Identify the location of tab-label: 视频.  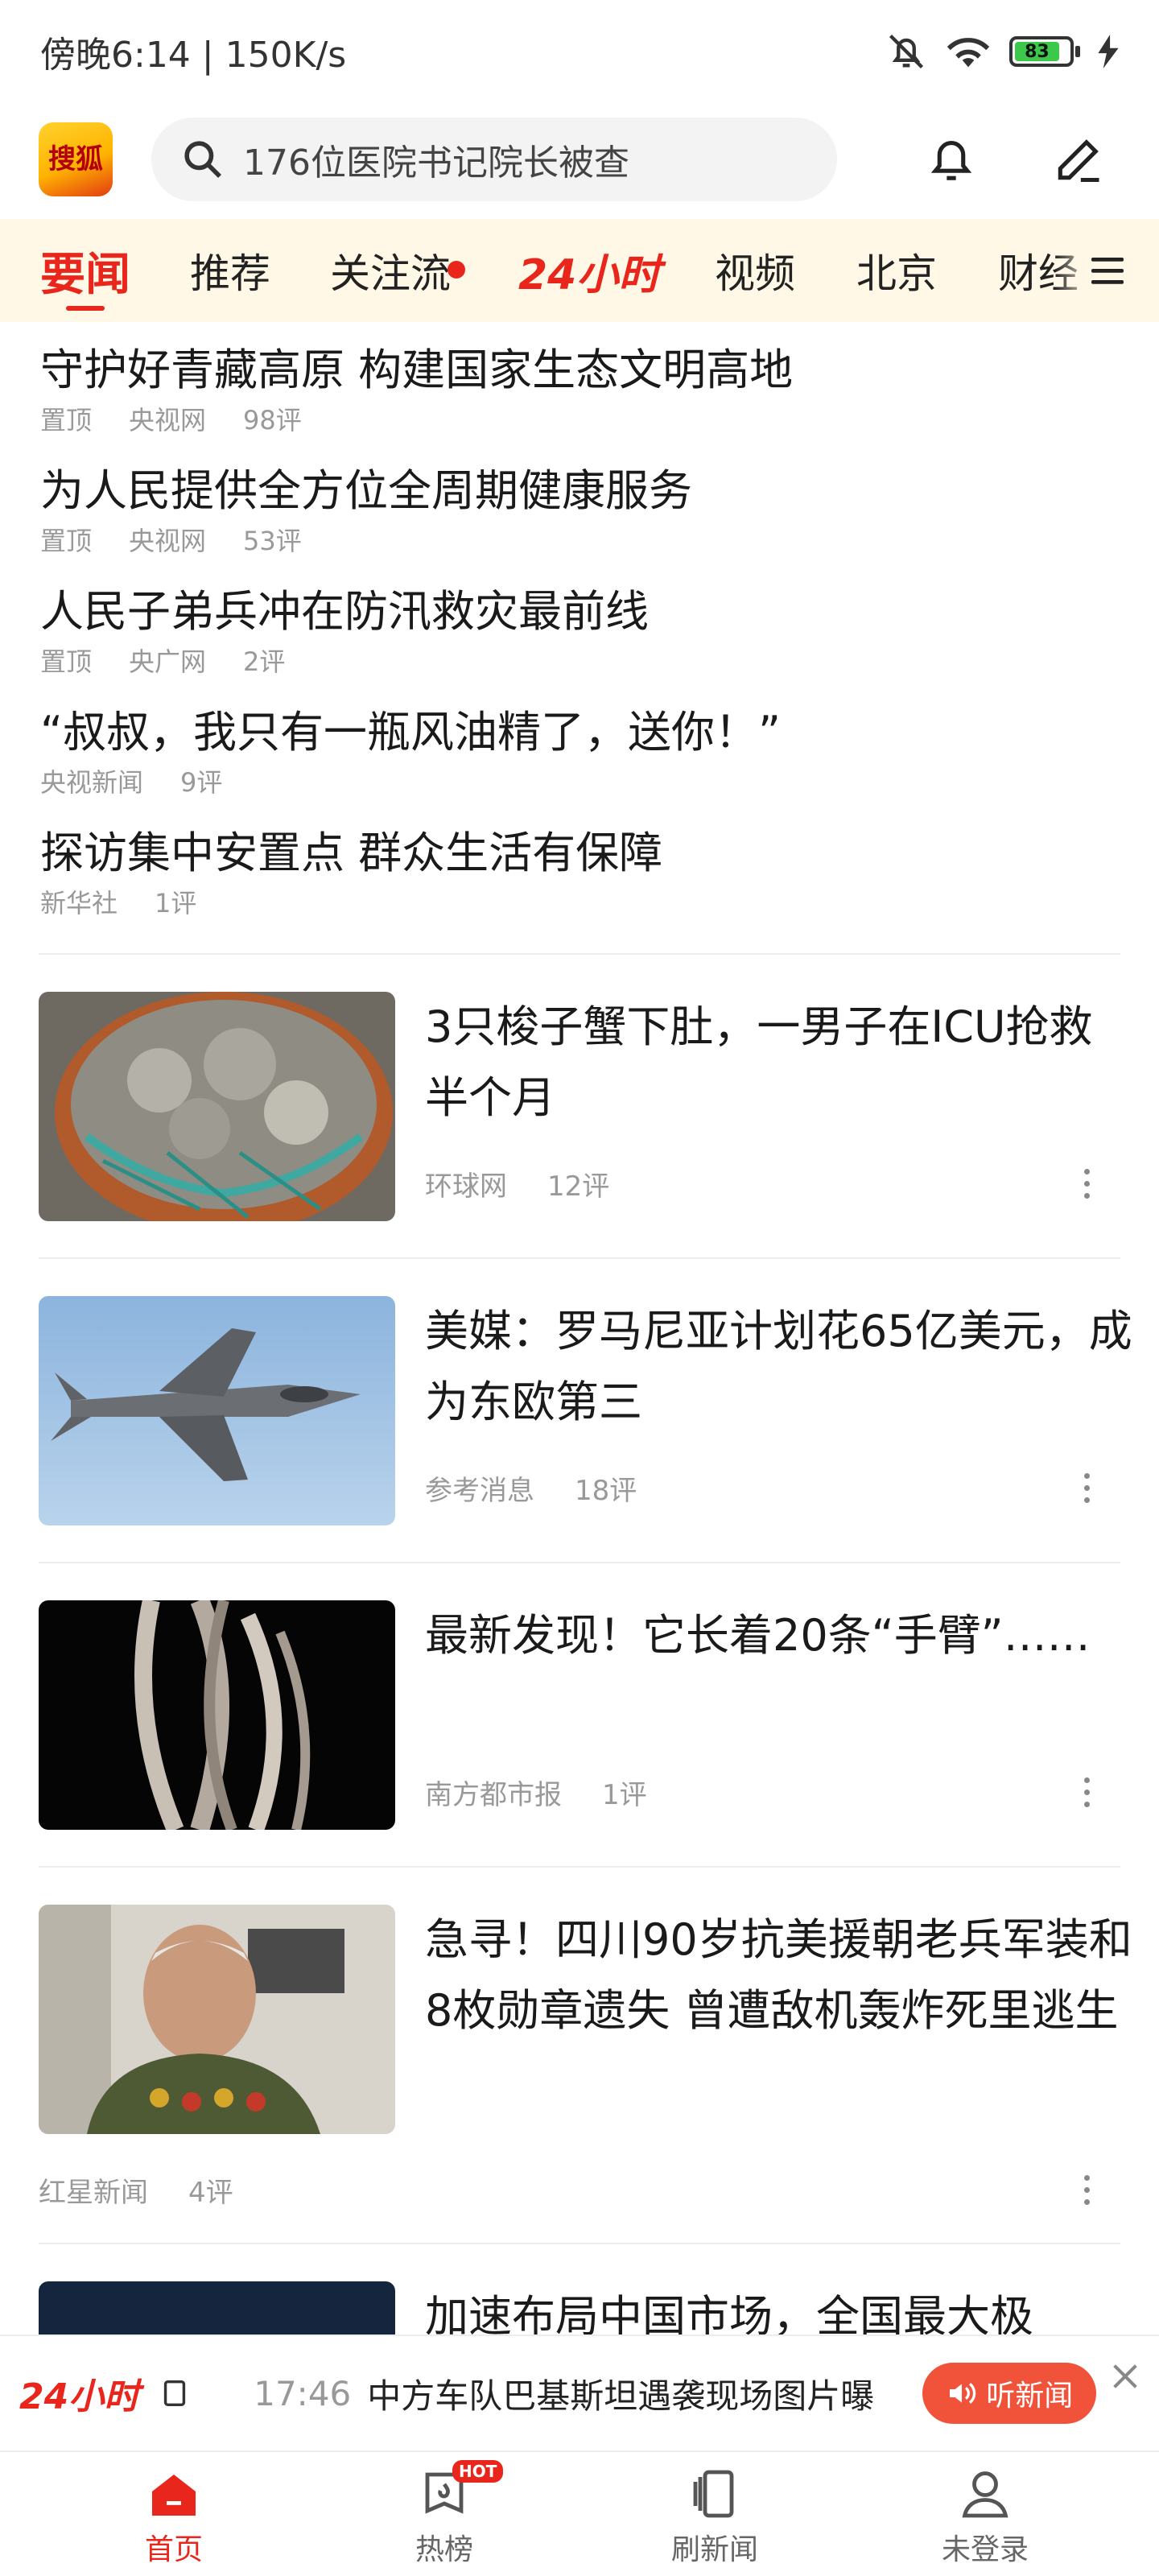
(755, 273).